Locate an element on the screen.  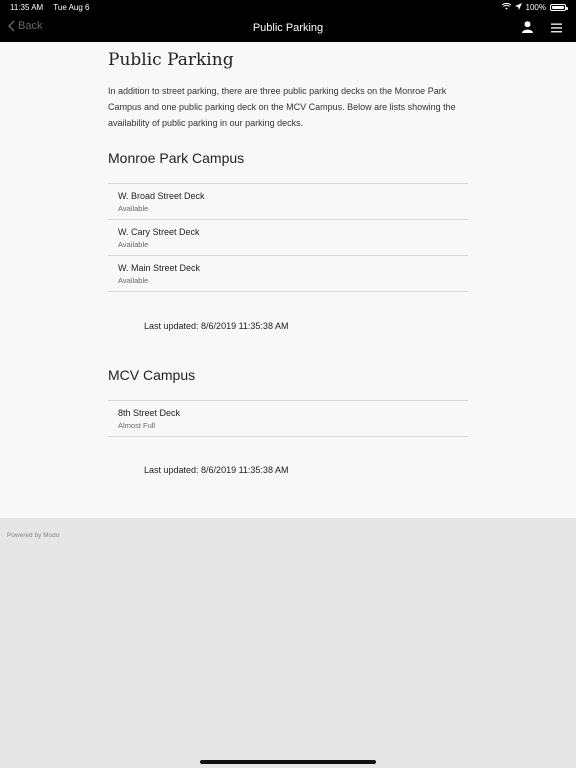
deck-name: 8th Street Deck is located at coordinates (149, 413).